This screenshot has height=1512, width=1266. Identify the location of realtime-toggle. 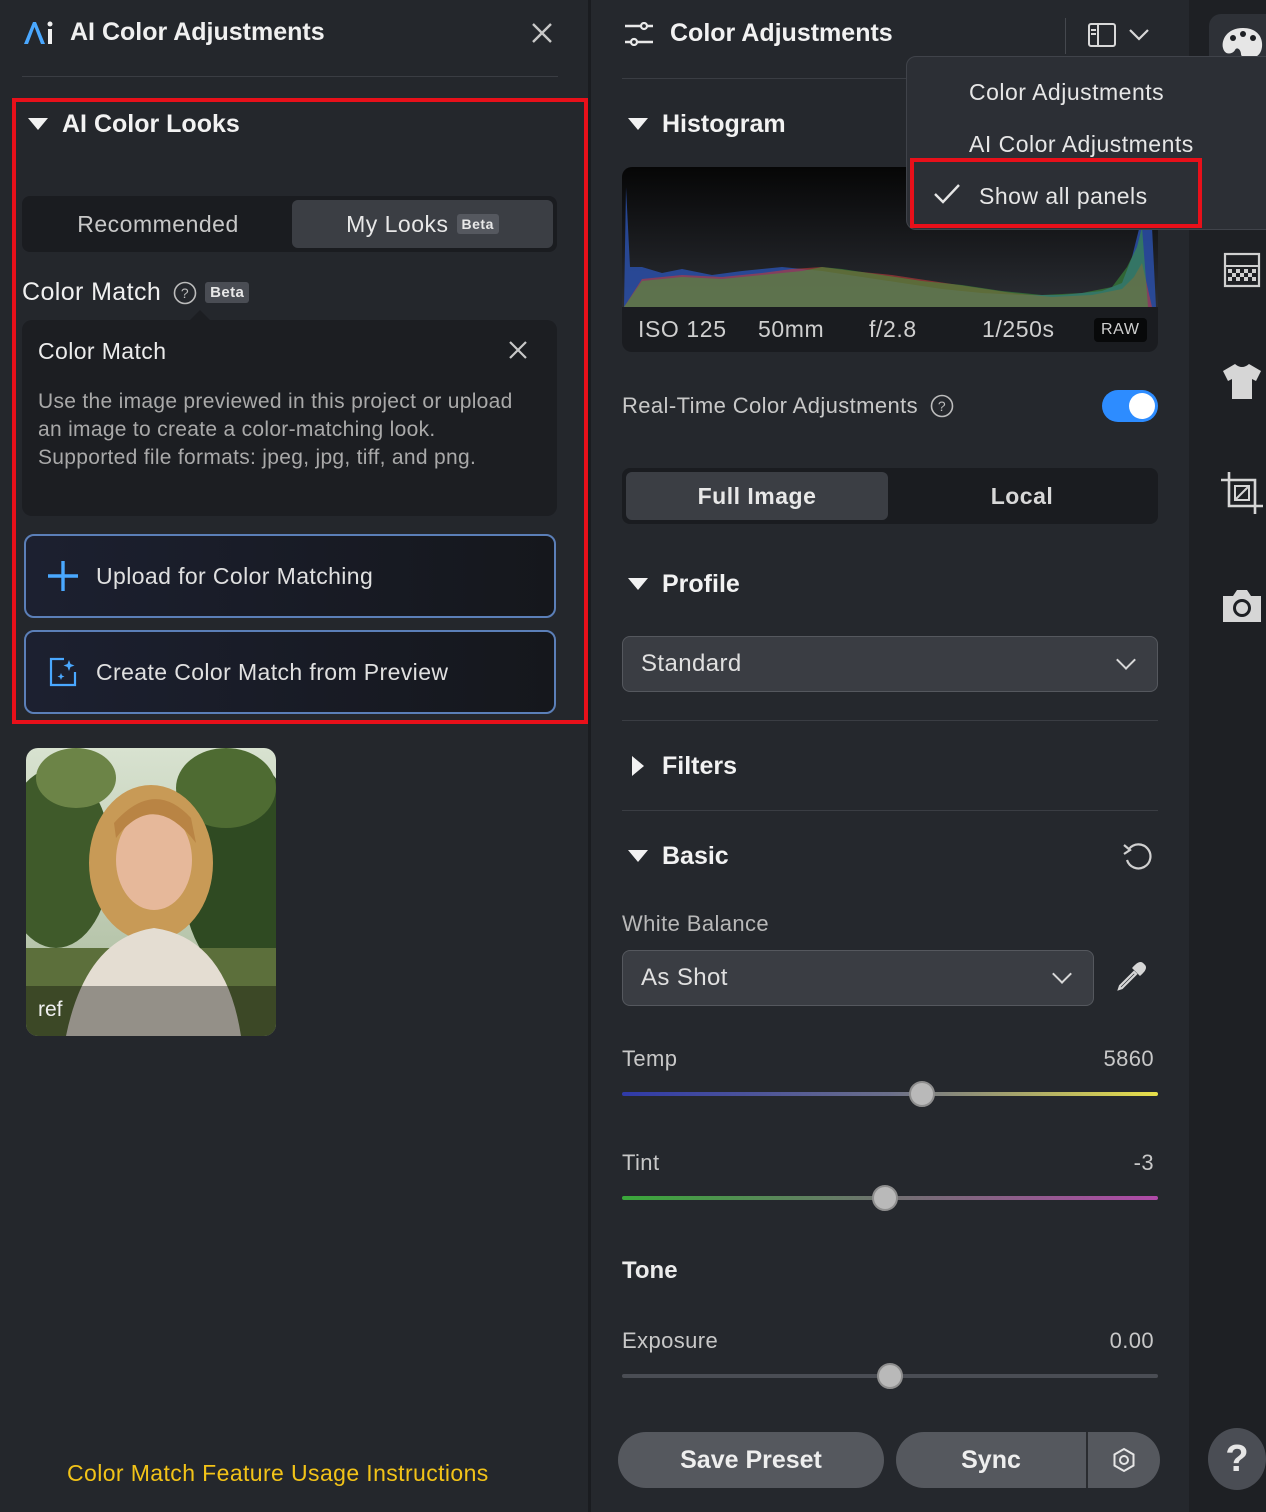
(1130, 406).